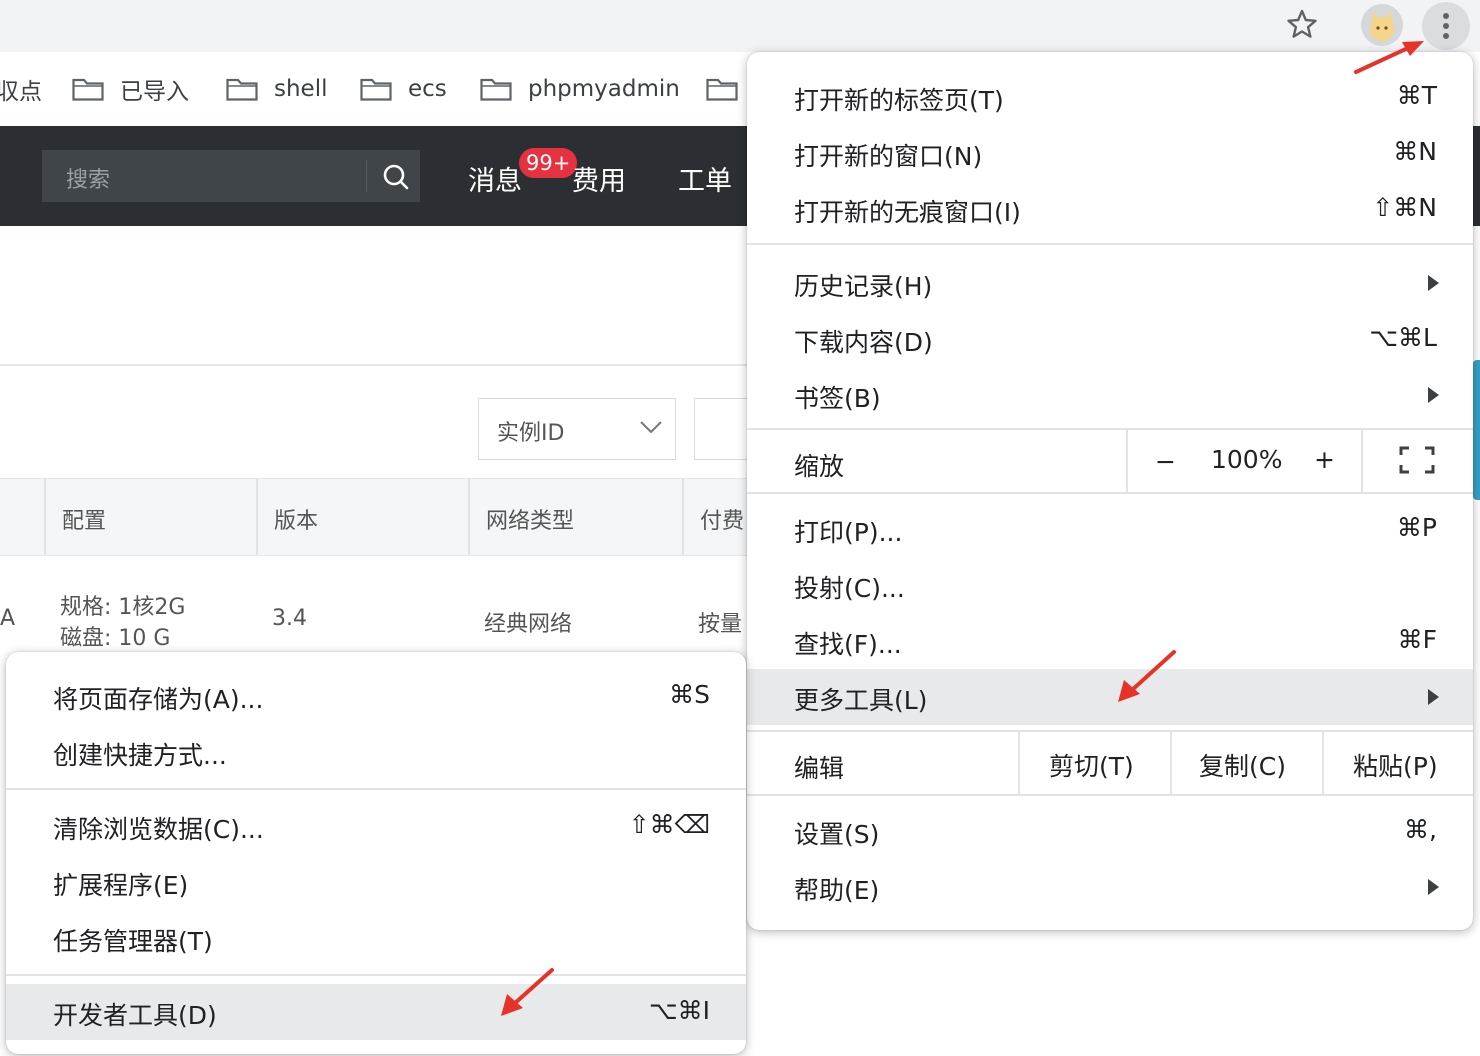  Describe the element at coordinates (133, 941) in the screenshot. I see `menu-item-label: 任务管理器(T)` at that location.